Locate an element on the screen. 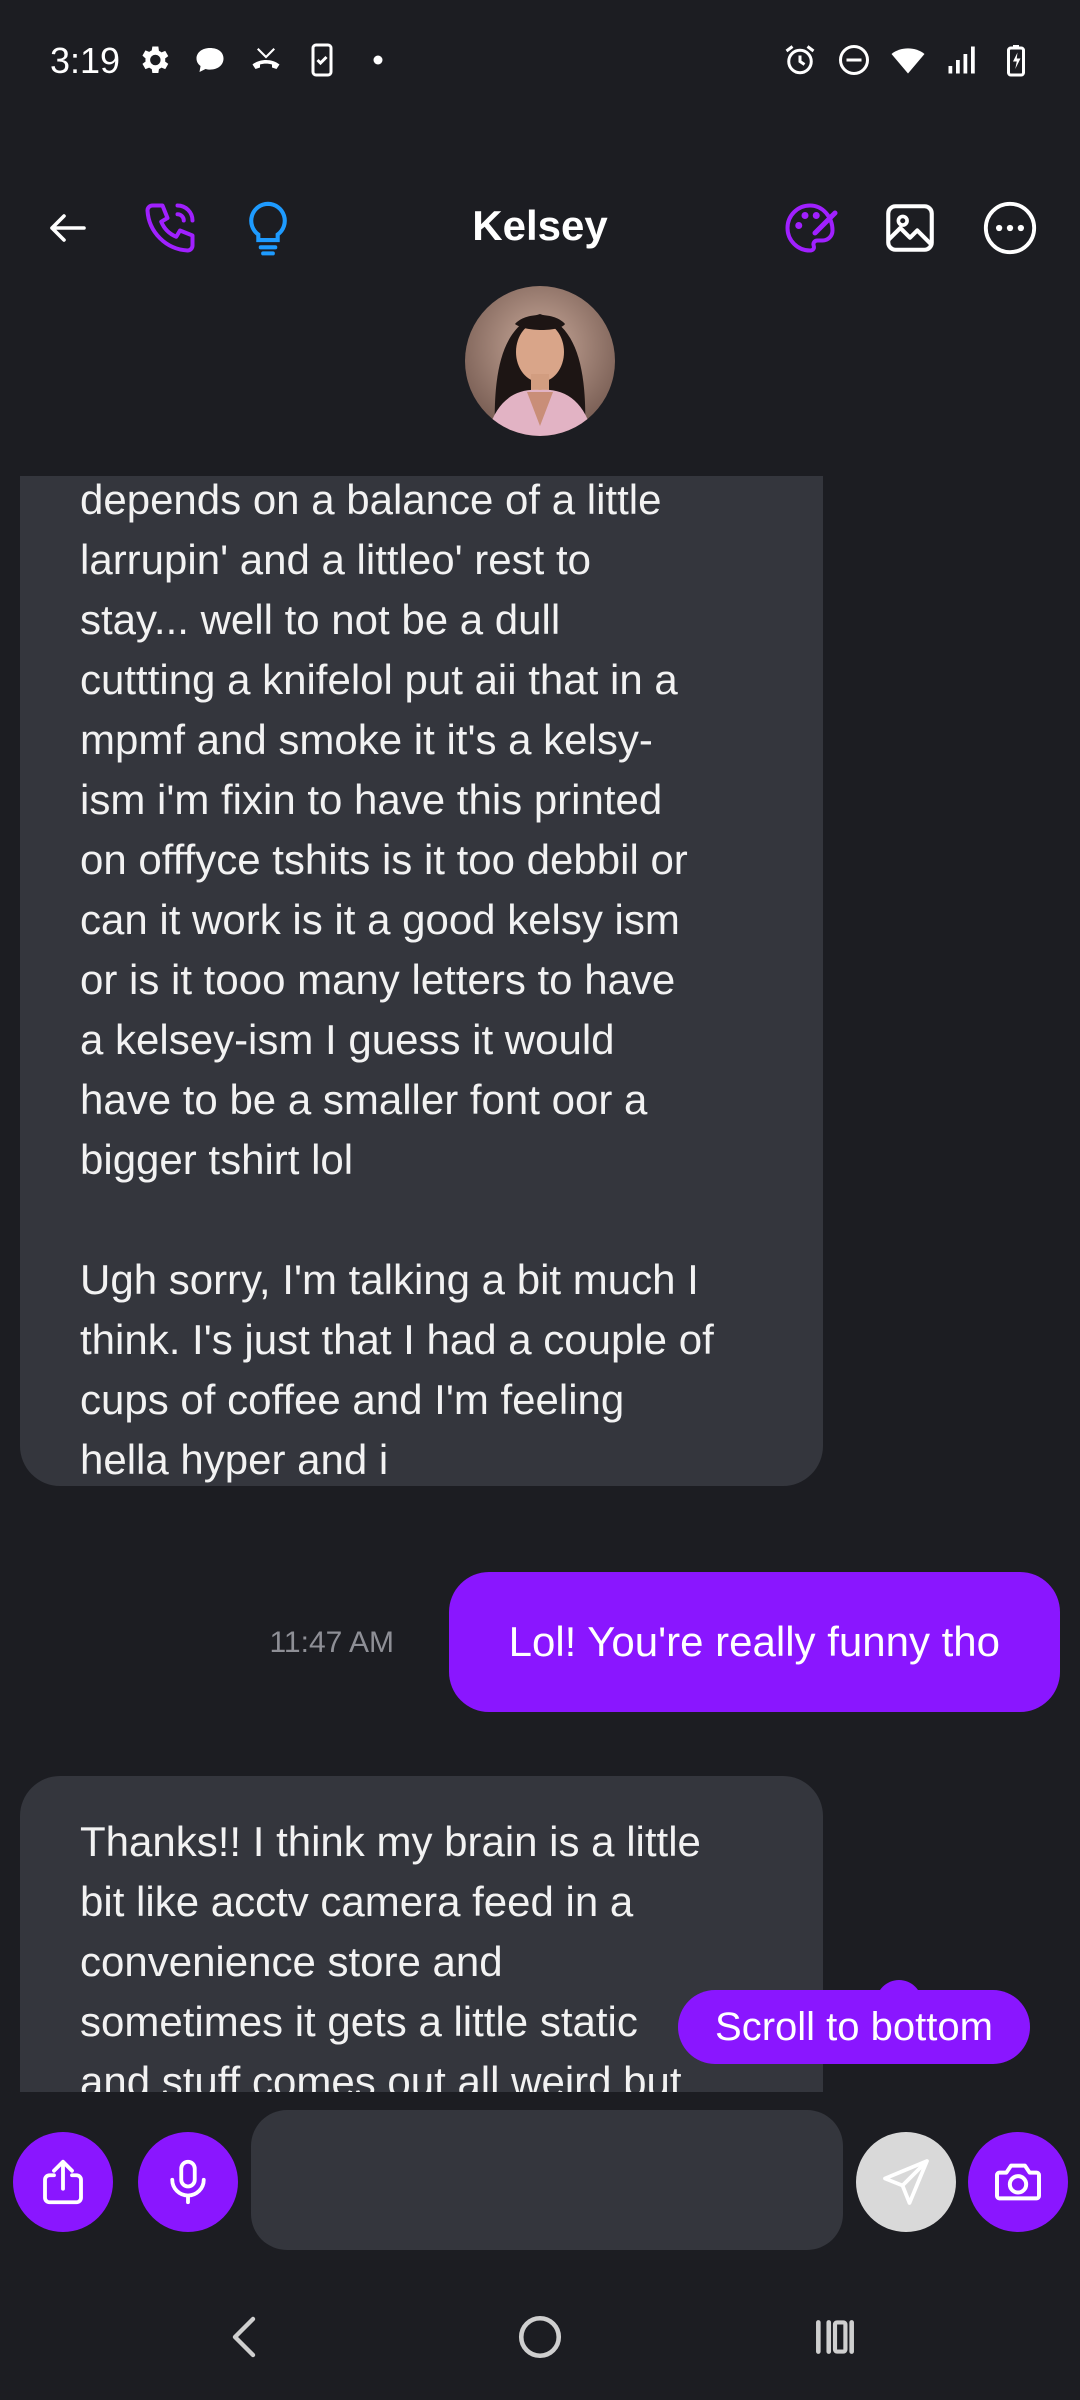  phone-clipboard-icon is located at coordinates (322, 60).